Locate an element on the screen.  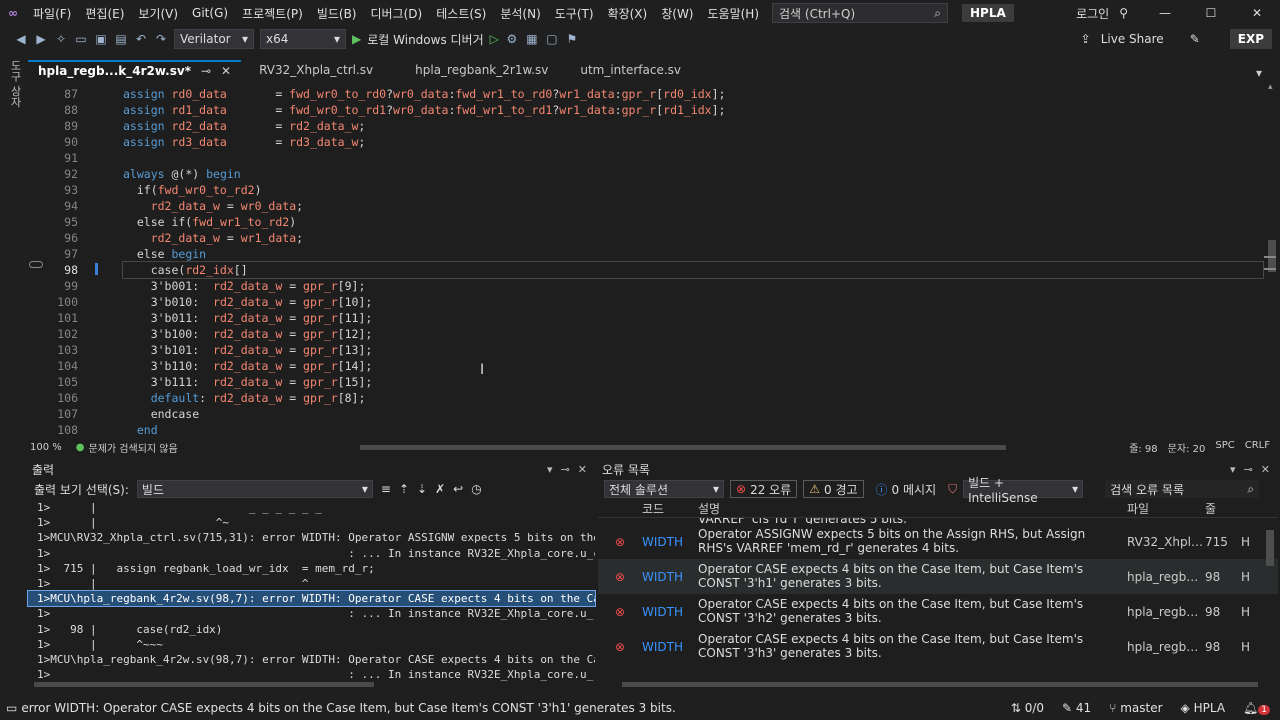
column-line: 줄 is located at coordinates (1223, 508).